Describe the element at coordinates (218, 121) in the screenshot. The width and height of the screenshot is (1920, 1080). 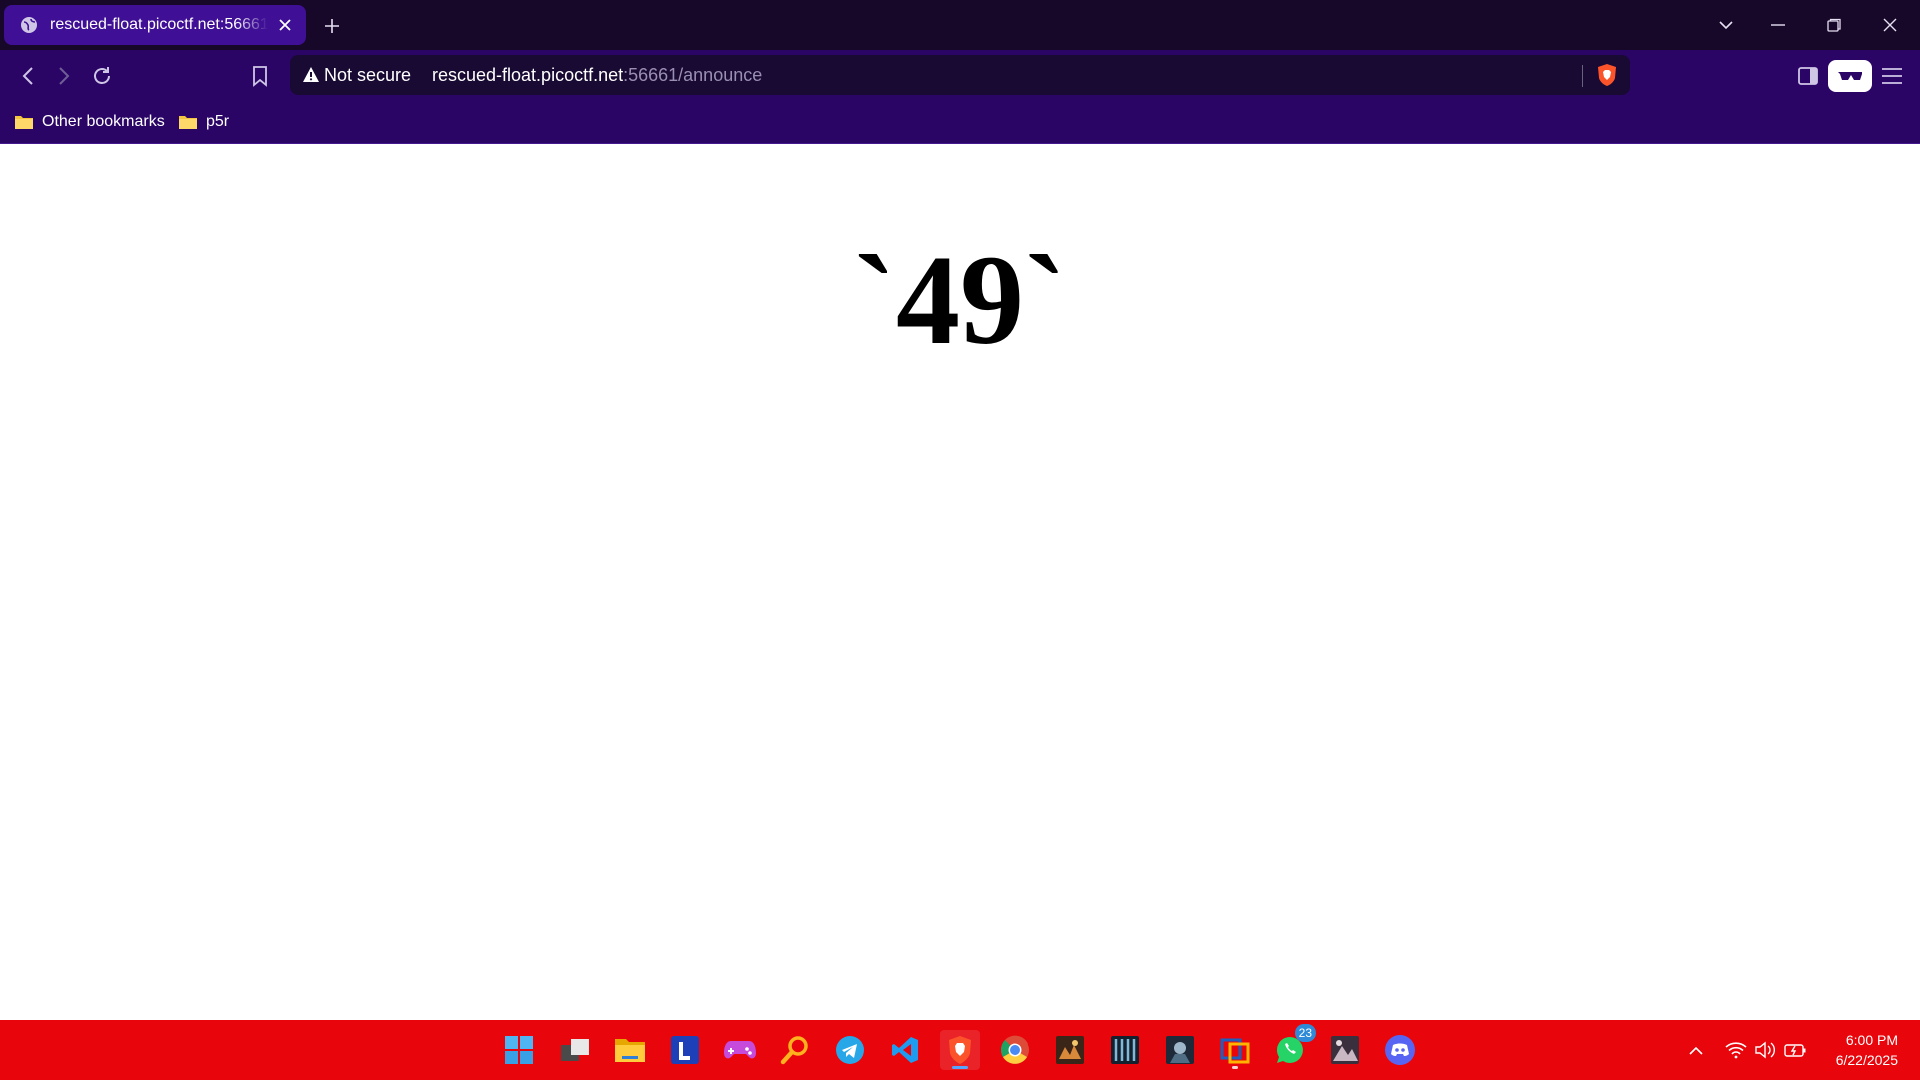
I see `bookmark-label: p5r` at that location.